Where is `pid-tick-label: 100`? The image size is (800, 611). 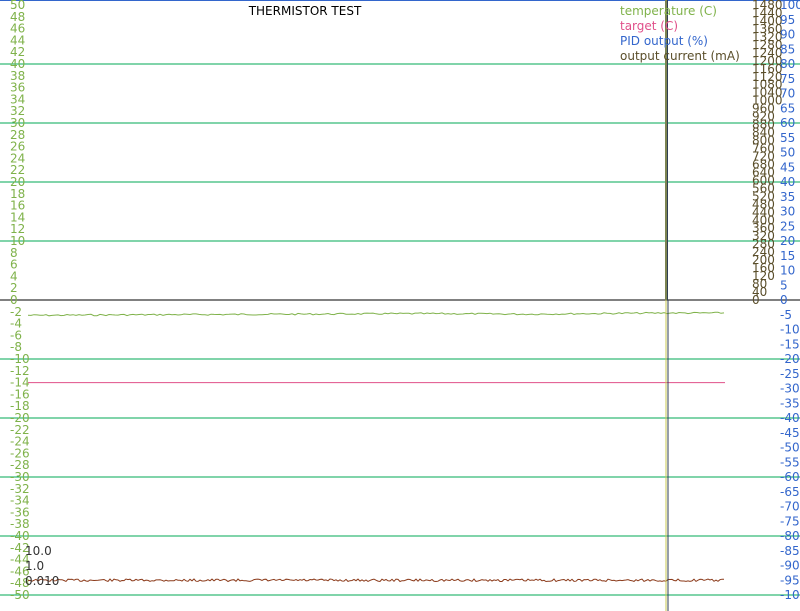 pid-tick-label: 100 is located at coordinates (790, 6).